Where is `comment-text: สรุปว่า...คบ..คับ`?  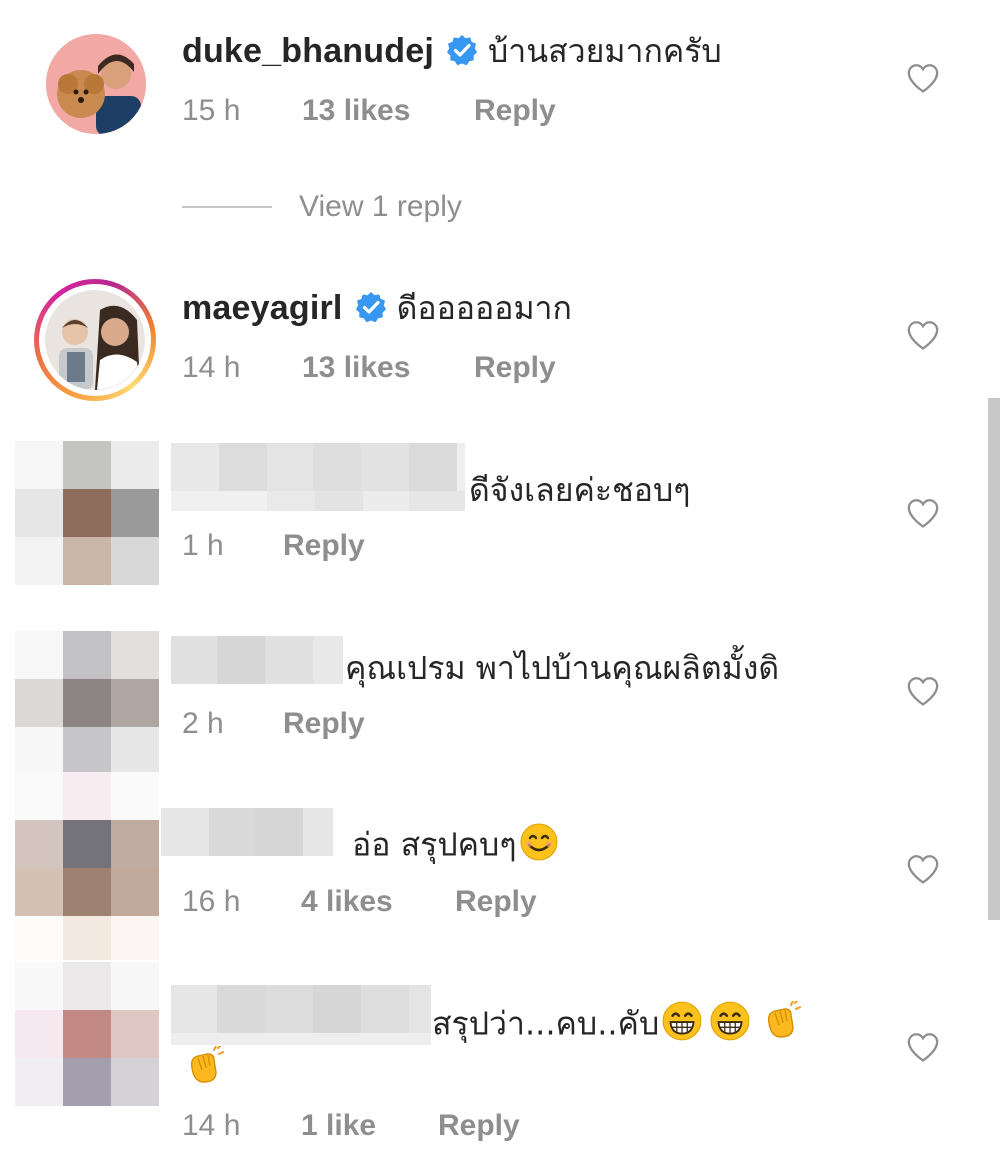 comment-text: สรุปว่า...คบ..คับ is located at coordinates (546, 1023).